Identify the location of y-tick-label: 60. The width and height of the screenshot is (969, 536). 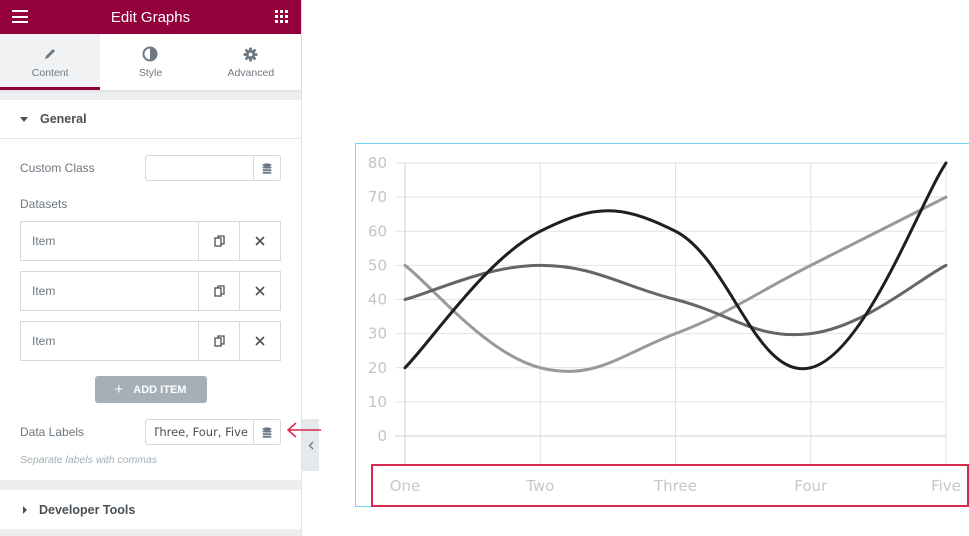
(377, 231).